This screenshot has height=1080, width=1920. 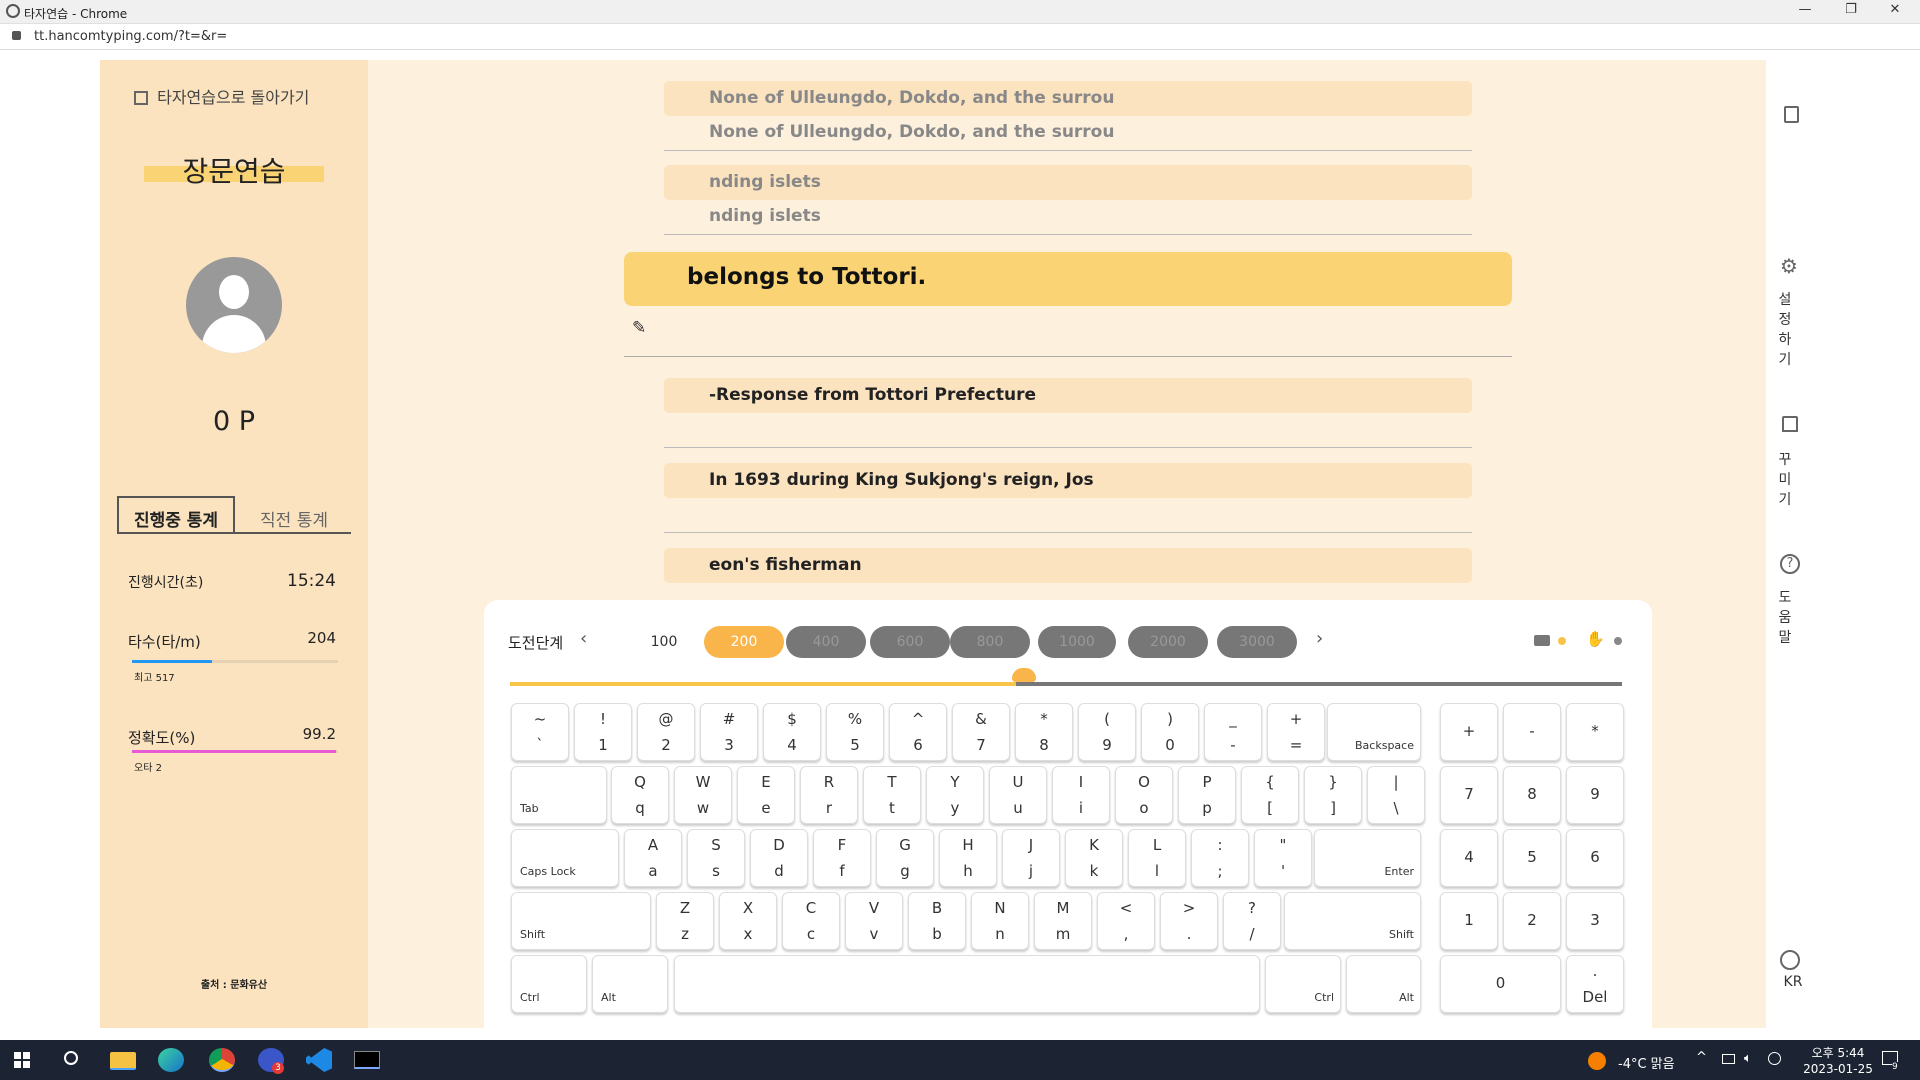 What do you see at coordinates (1168, 642) in the screenshot?
I see `level-pill-2000: 2000` at bounding box center [1168, 642].